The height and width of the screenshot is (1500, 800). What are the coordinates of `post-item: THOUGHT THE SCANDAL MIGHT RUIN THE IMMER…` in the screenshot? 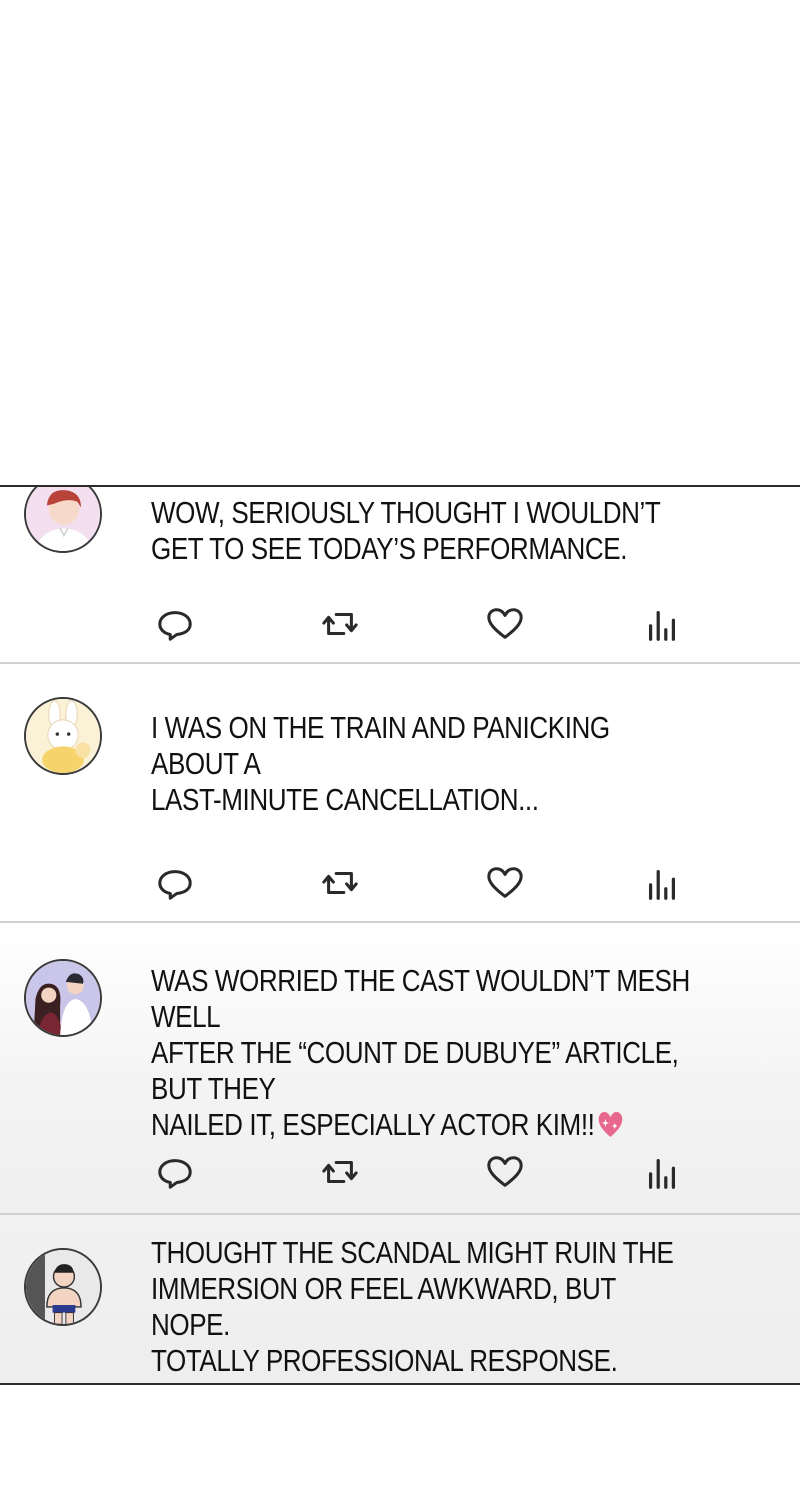 It's located at (400, 1299).